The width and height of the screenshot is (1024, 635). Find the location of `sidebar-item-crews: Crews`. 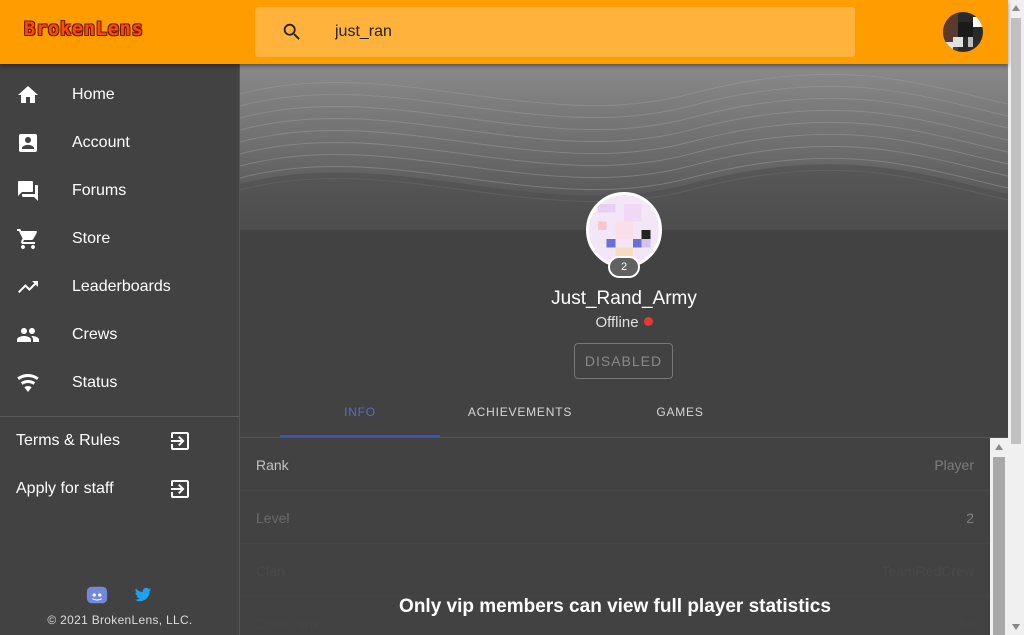

sidebar-item-crews: Crews is located at coordinates (119, 335).